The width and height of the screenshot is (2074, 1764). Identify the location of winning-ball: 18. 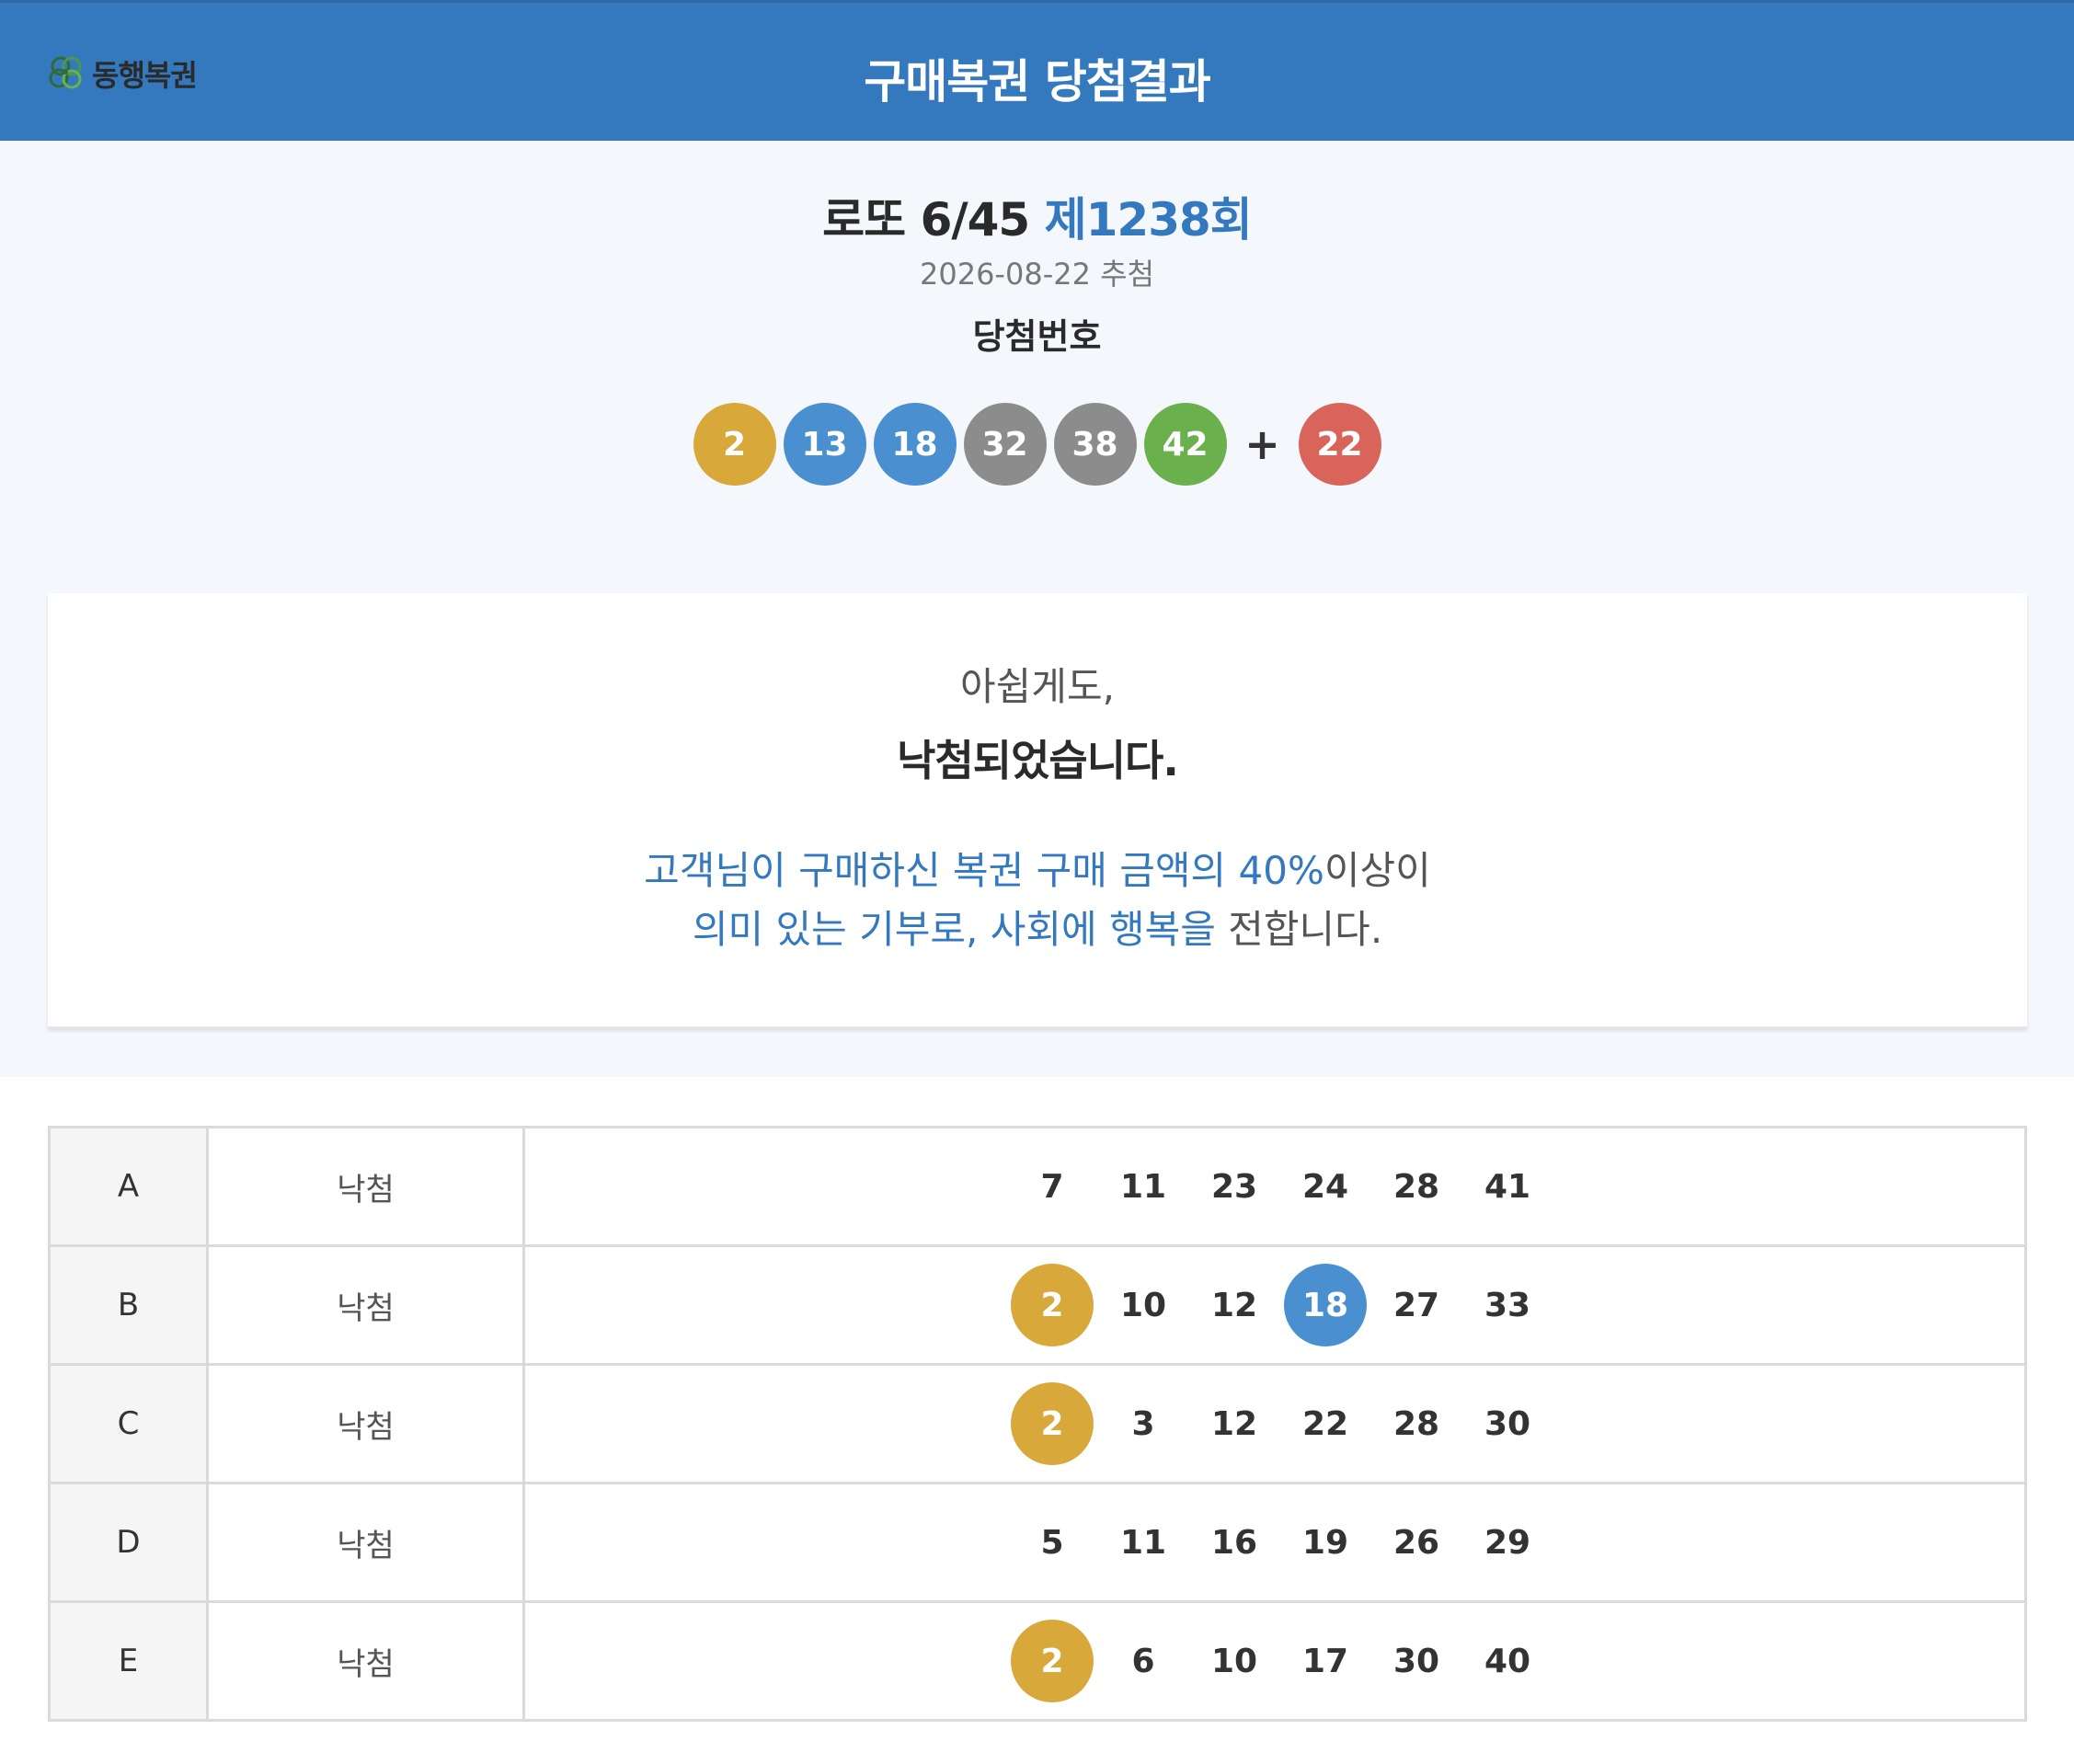
(915, 444).